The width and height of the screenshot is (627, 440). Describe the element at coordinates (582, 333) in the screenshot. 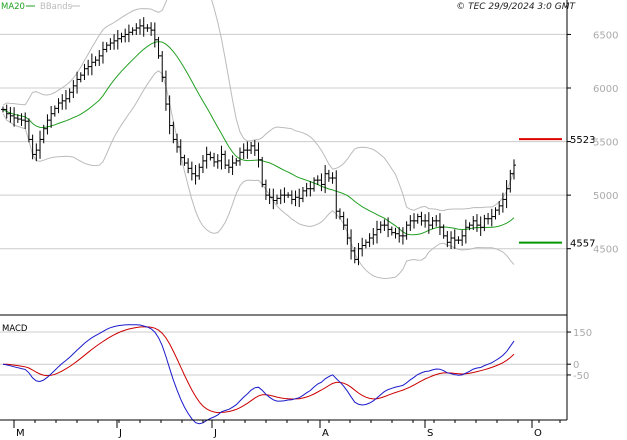

I see `macd-tick-label: 150` at that location.